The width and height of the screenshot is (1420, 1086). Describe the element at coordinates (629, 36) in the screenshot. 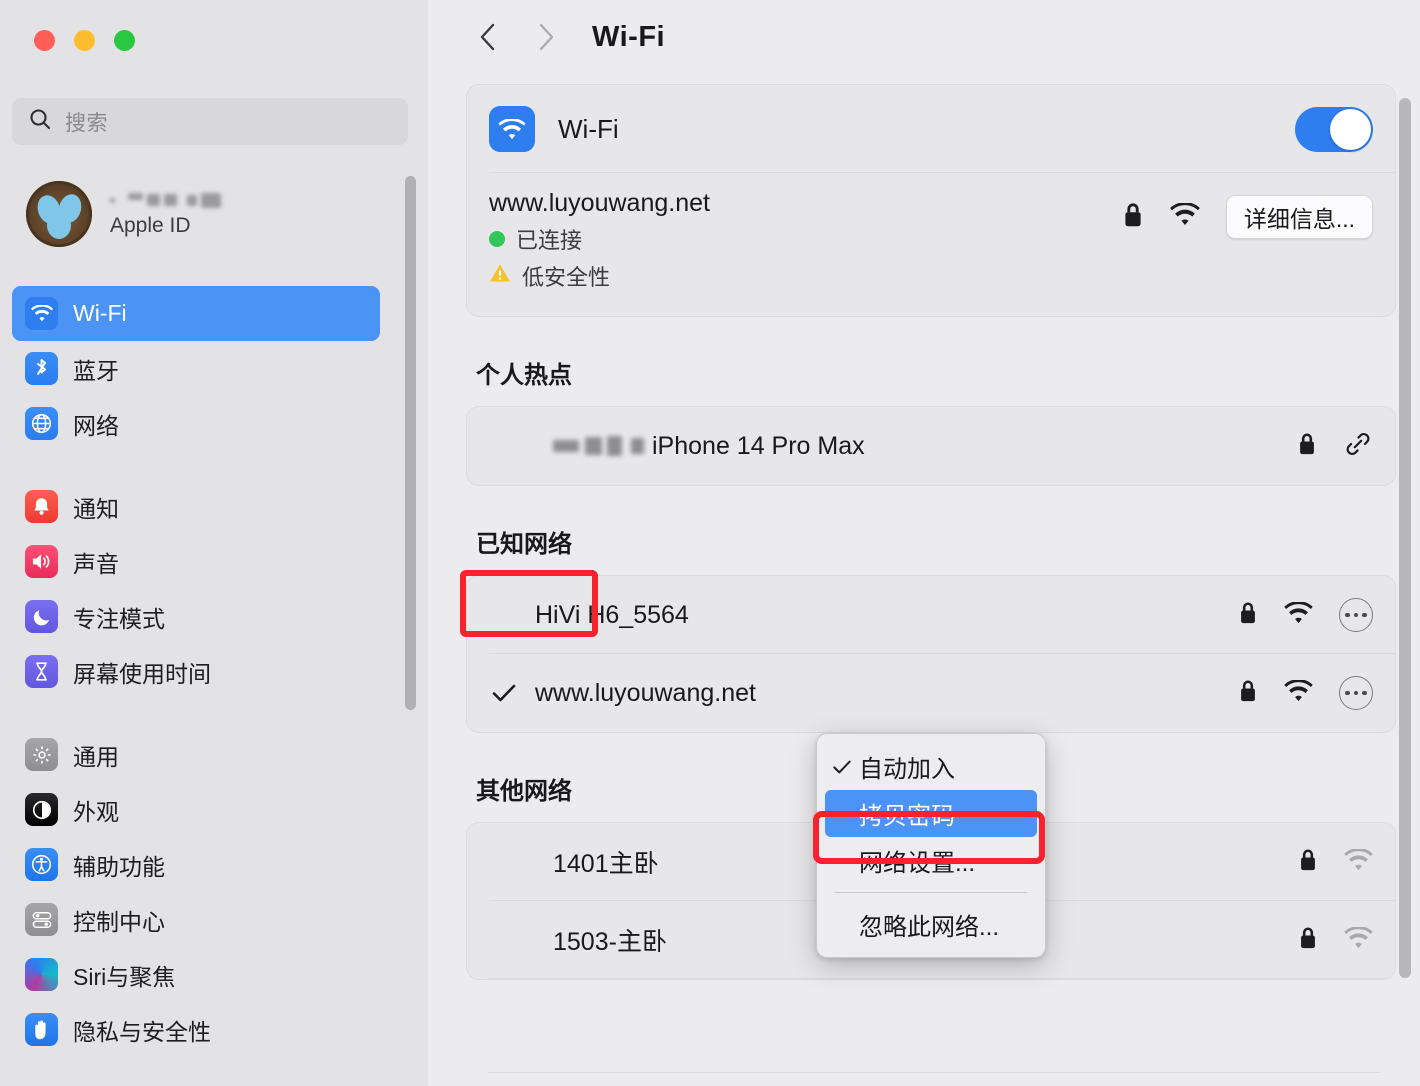

I see `page-title: Wi-Fi` at that location.